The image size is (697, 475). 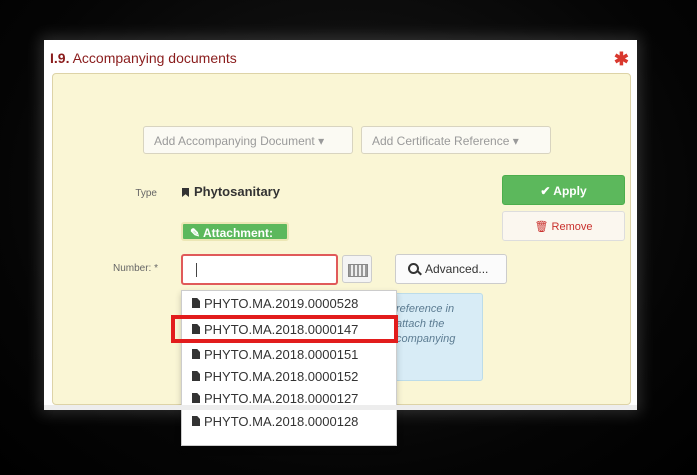 I want to click on dropdown-item: PHYTO.MA.2019.0000528, so click(x=289, y=303).